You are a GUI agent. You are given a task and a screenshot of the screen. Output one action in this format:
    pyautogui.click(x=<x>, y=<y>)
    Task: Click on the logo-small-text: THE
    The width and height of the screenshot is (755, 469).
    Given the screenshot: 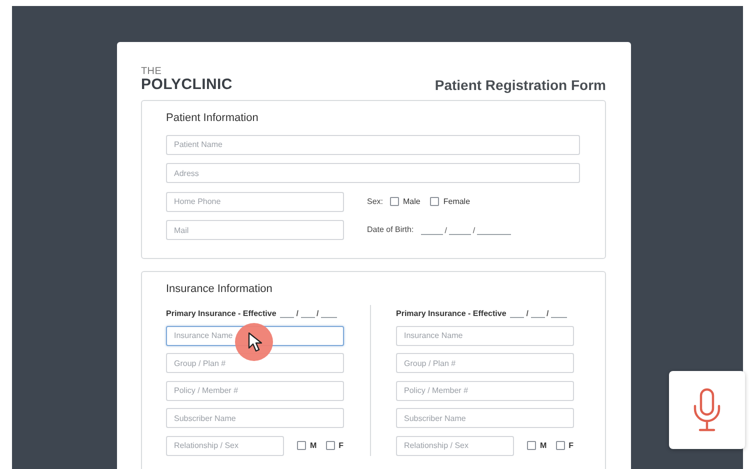 What is the action you would take?
    pyautogui.click(x=152, y=71)
    